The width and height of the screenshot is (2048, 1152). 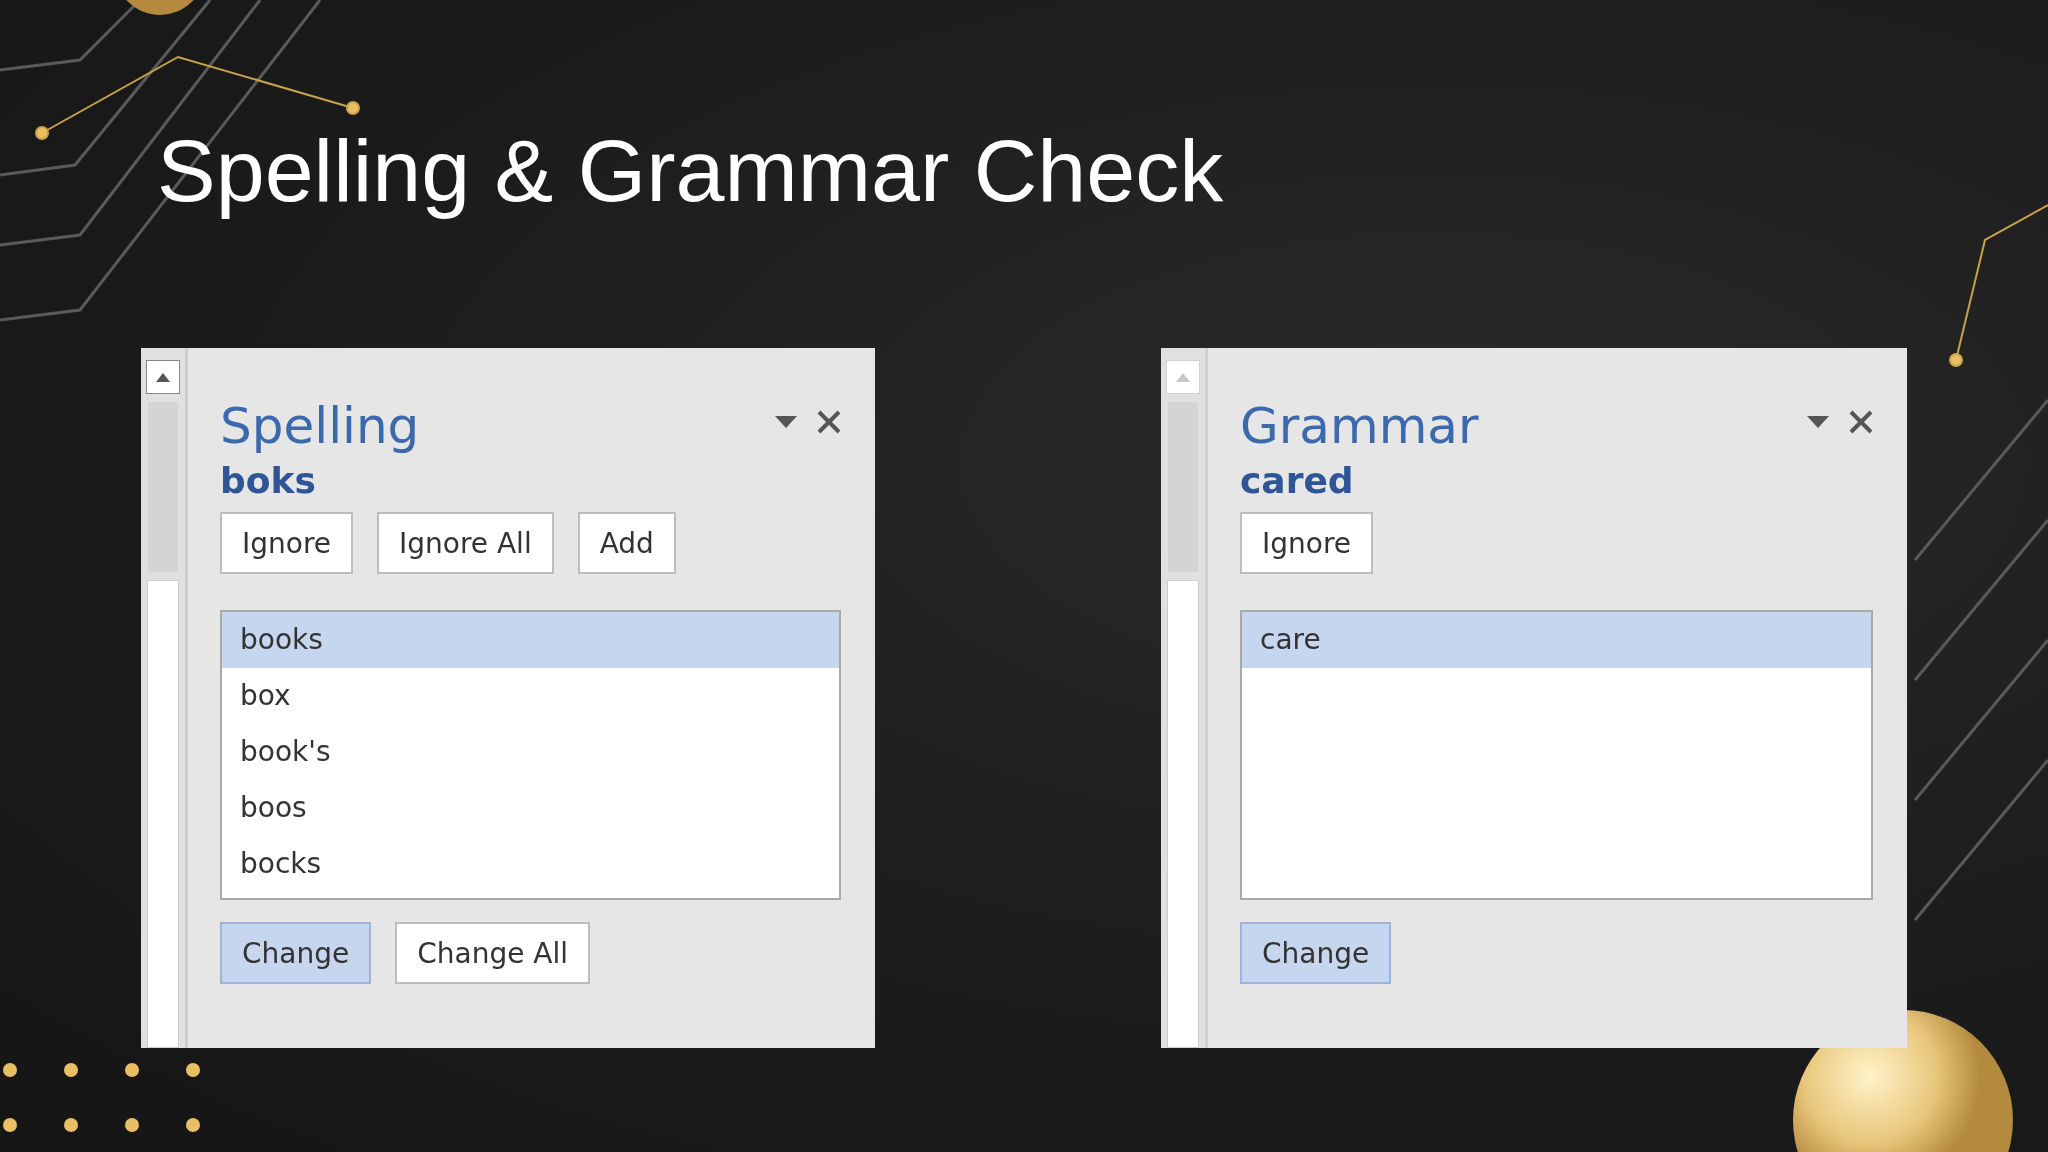 I want to click on slide-title: Spelling & Grammar Check, so click(x=690, y=171).